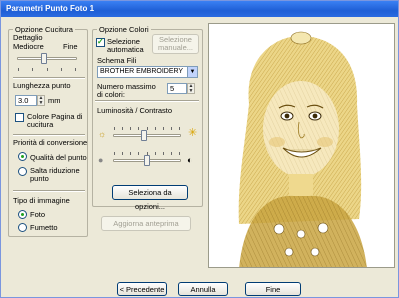  What do you see at coordinates (273, 289) in the screenshot?
I see `fine-button: Fine` at bounding box center [273, 289].